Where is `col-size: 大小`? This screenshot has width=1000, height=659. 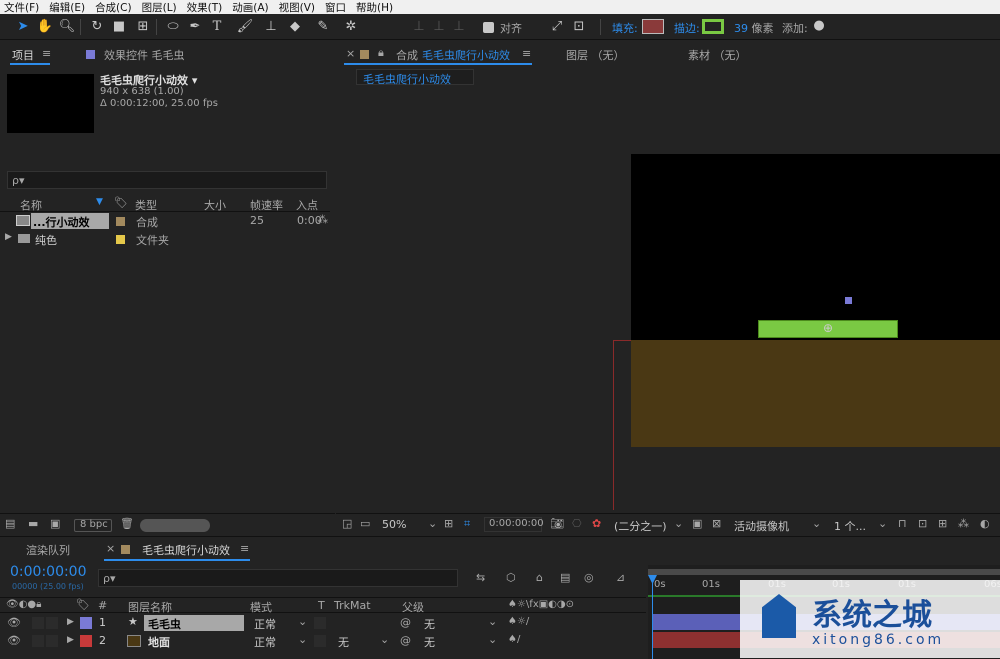
col-size: 大小 is located at coordinates (215, 205).